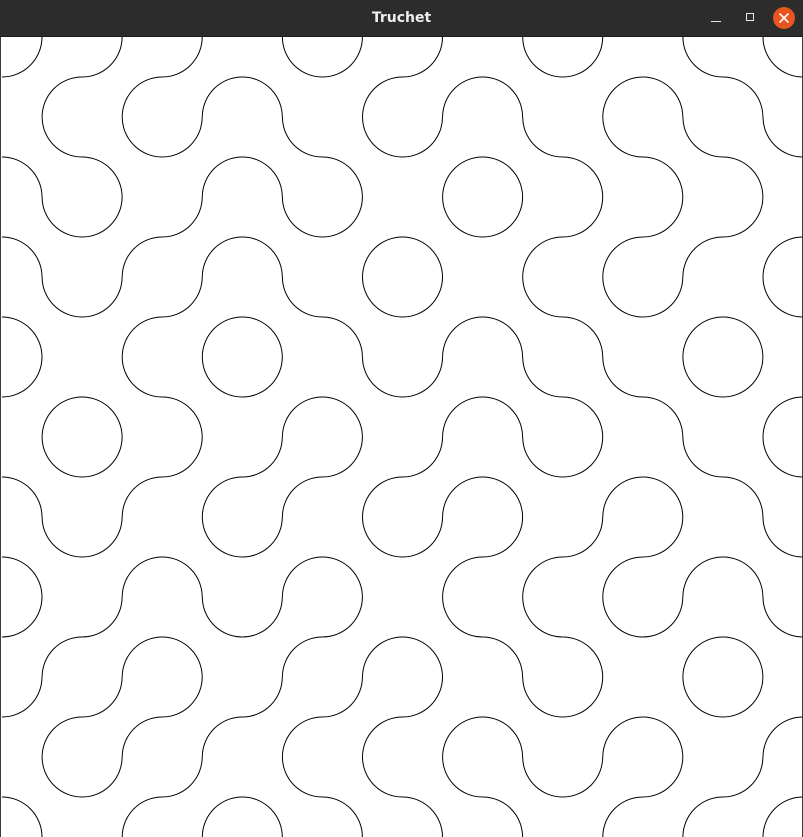 The width and height of the screenshot is (803, 837). What do you see at coordinates (401, 18) in the screenshot?
I see `title-bar: Truchet` at bounding box center [401, 18].